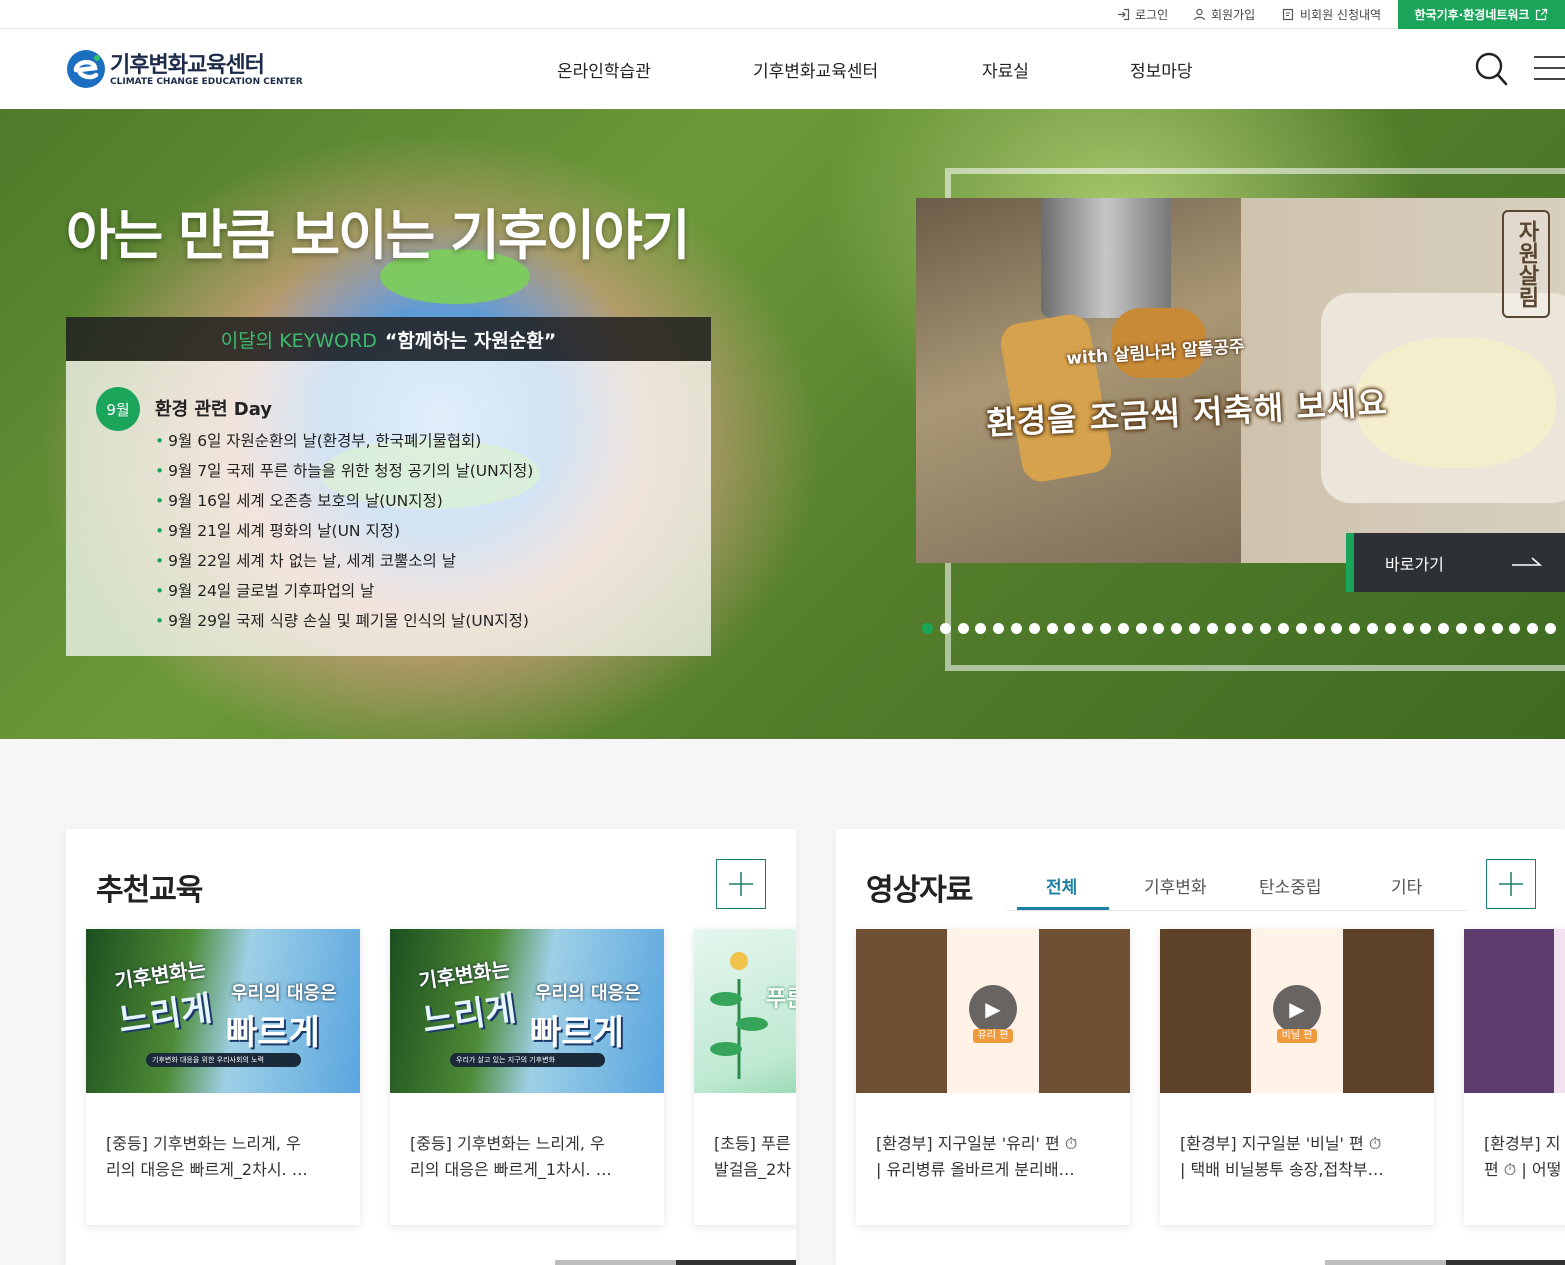 Image resolution: width=1565 pixels, height=1265 pixels. I want to click on video-label: 유리 편, so click(993, 1036).